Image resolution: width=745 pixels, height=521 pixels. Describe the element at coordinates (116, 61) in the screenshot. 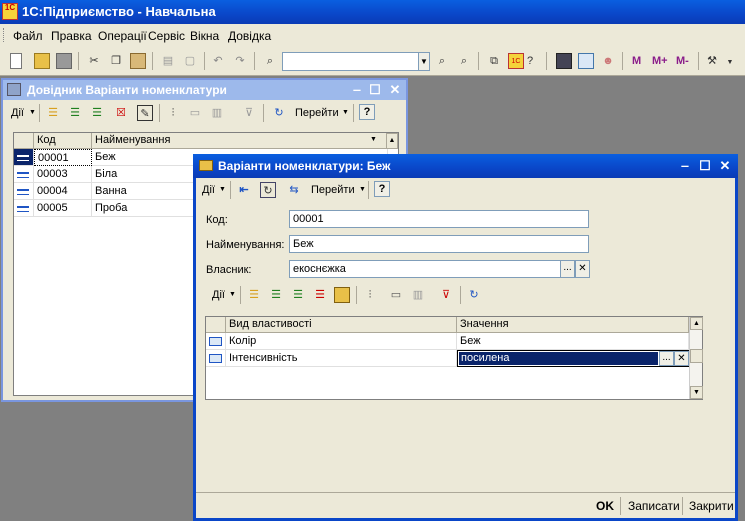

I see `copy-icon: ❐` at that location.